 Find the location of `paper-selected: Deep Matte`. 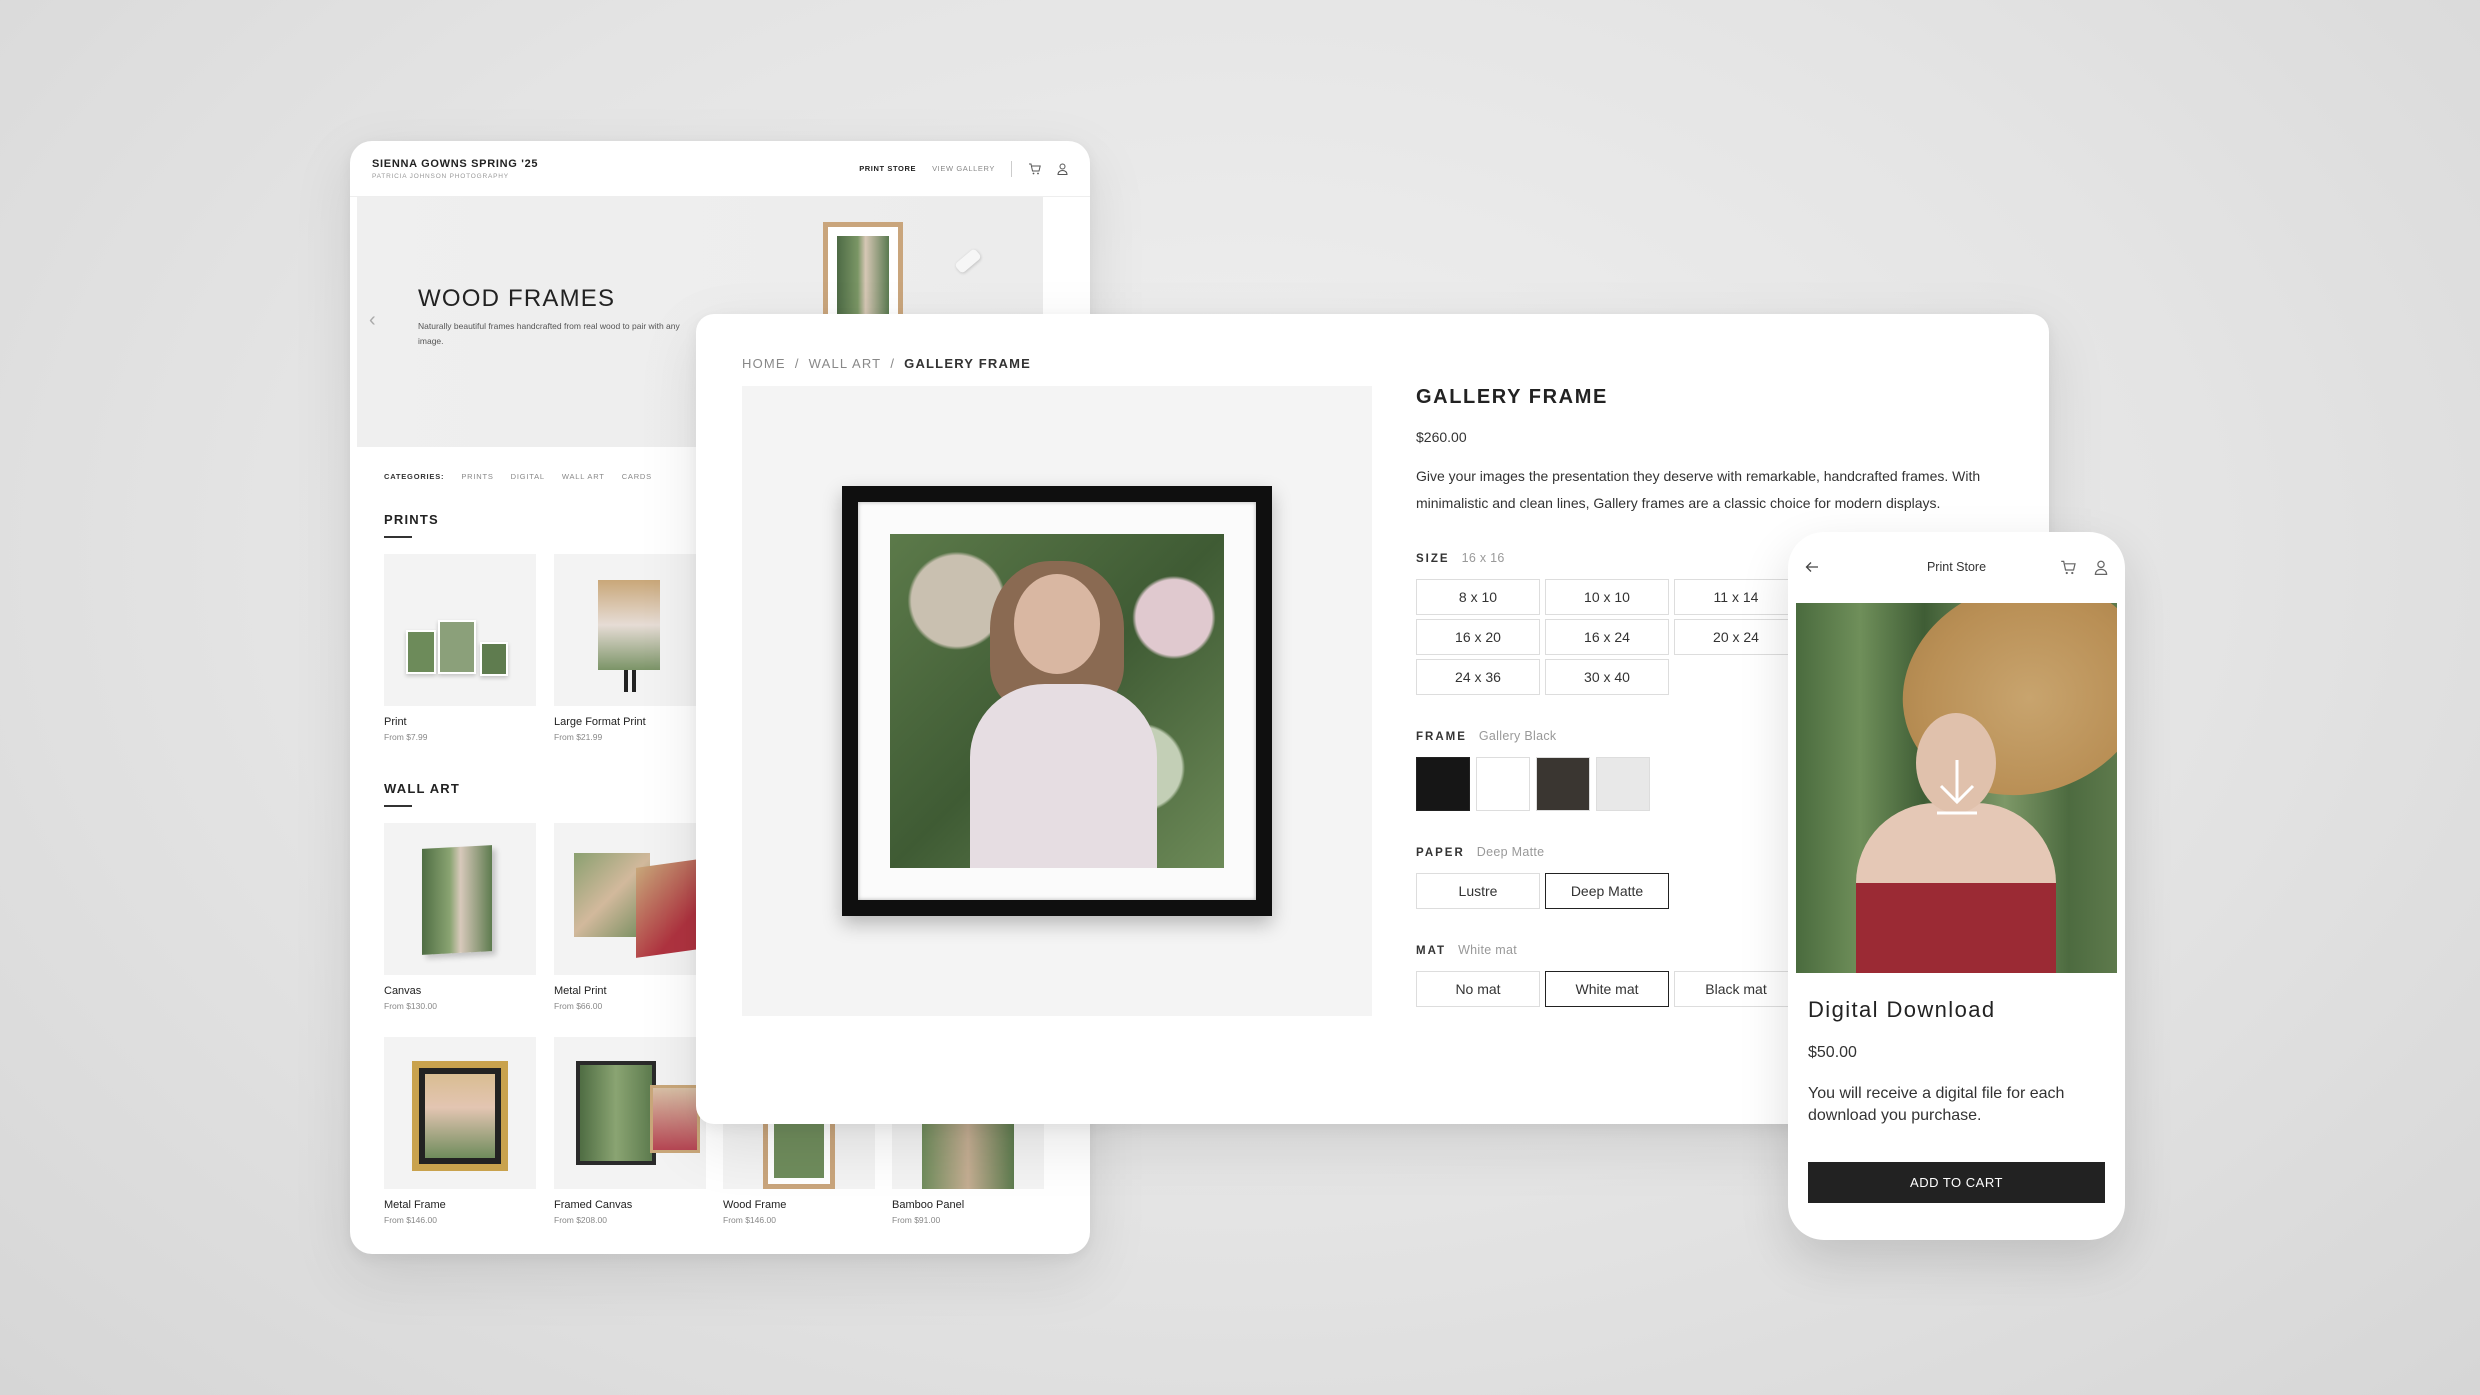

paper-selected: Deep Matte is located at coordinates (1510, 852).